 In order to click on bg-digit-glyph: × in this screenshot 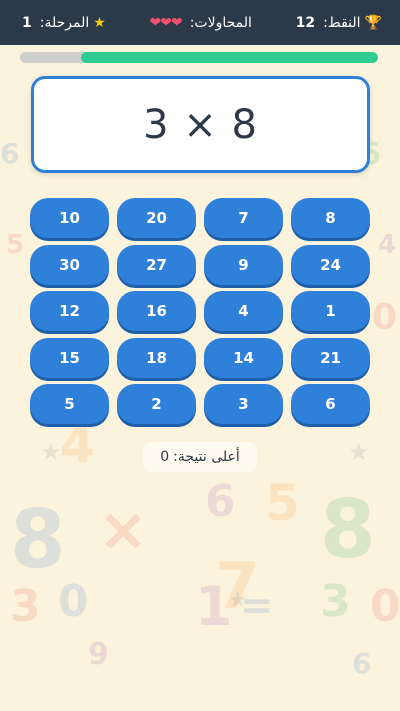, I will do `click(123, 530)`.